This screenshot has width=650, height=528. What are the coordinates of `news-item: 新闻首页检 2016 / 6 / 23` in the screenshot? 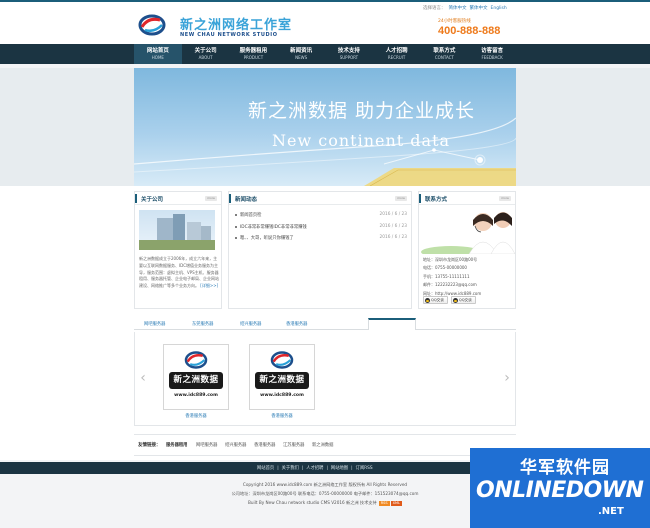 It's located at (323, 218).